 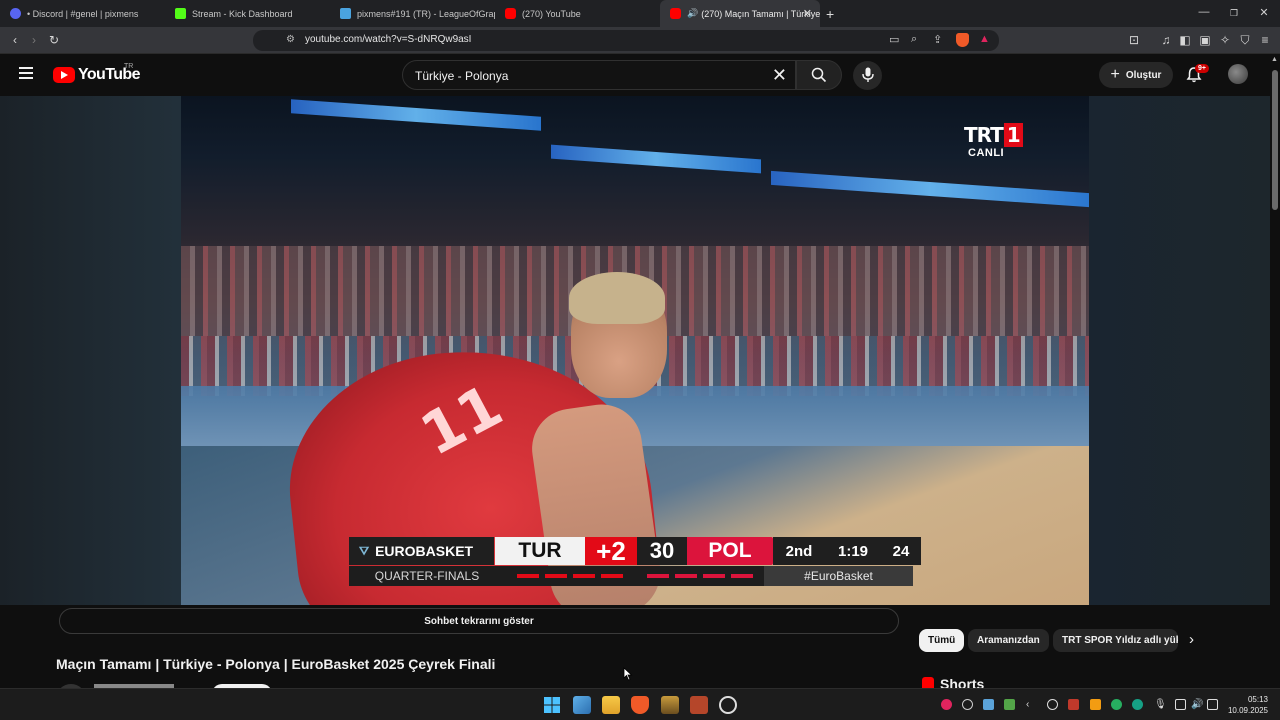 What do you see at coordinates (1238, 74) in the screenshot?
I see `avatar` at bounding box center [1238, 74].